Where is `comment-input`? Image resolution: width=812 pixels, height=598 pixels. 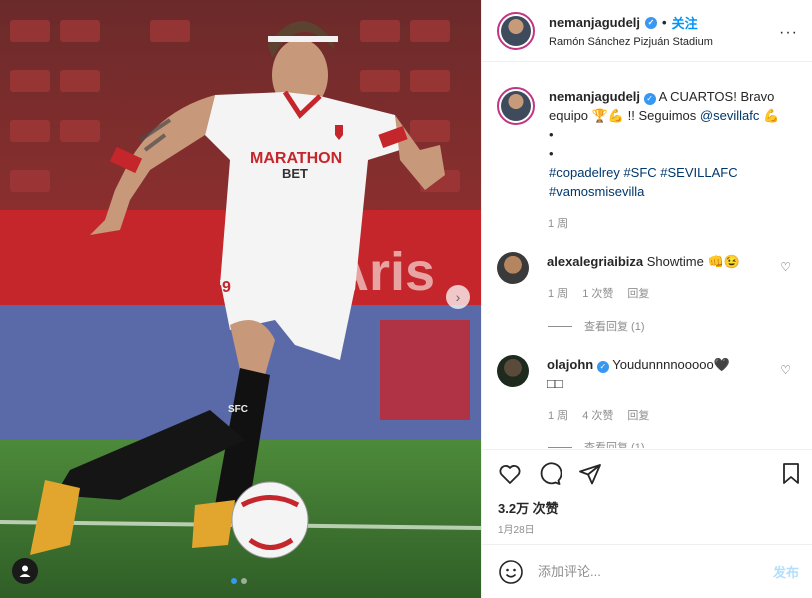
comment-input is located at coordinates (643, 571).